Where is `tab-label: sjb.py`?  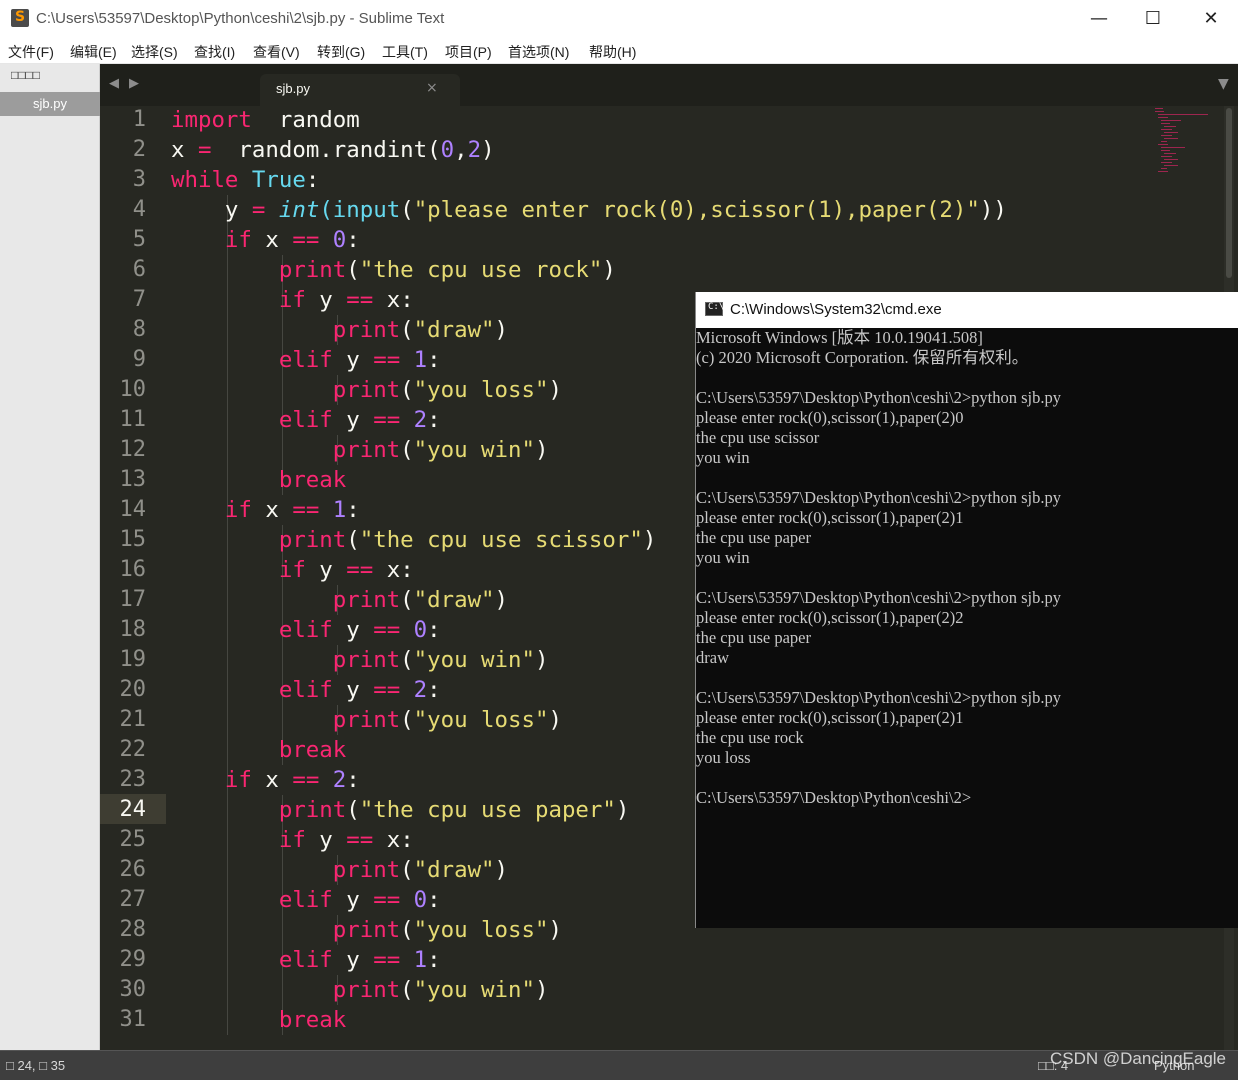
tab-label: sjb.py is located at coordinates (293, 88).